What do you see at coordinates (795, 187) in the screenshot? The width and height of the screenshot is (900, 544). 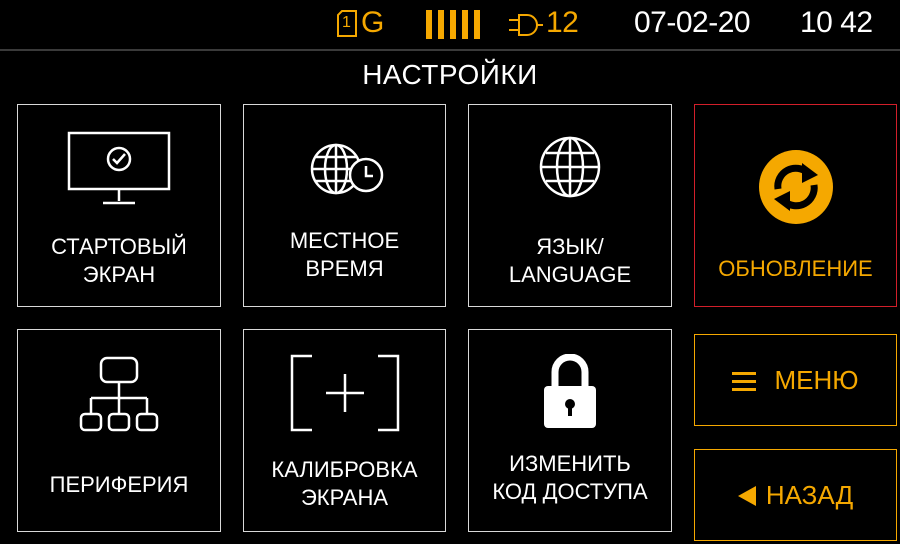 I see `refresh-icon` at bounding box center [795, 187].